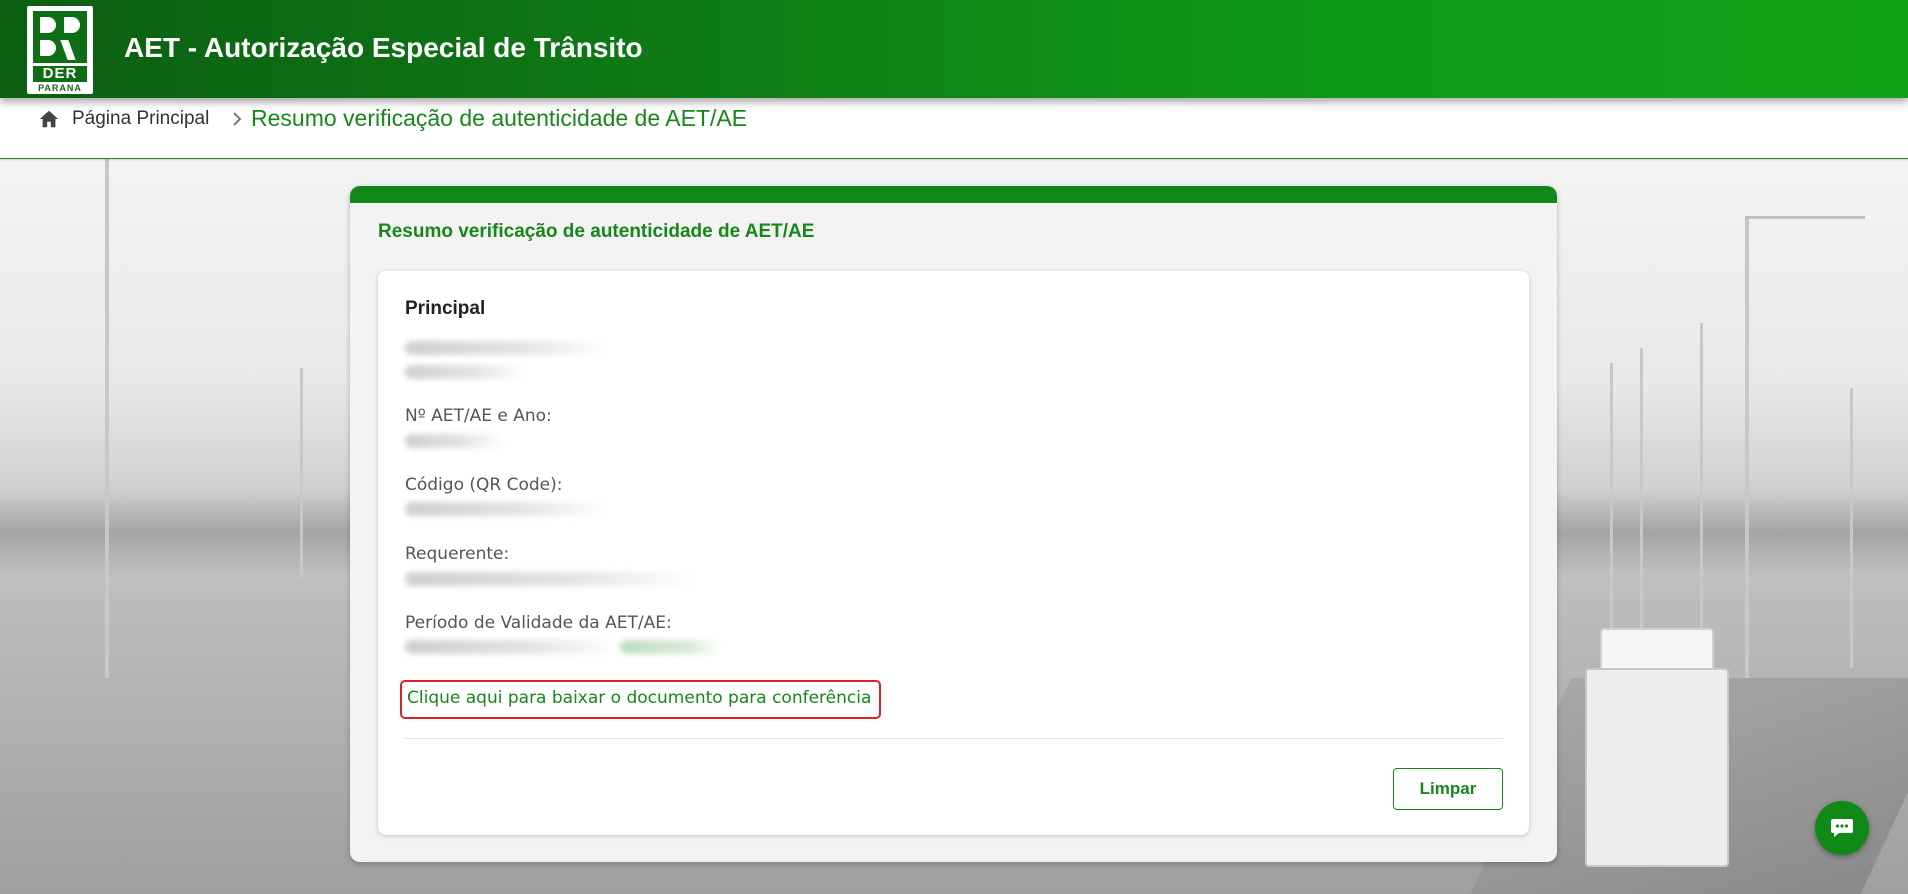 The width and height of the screenshot is (1908, 894). I want to click on logo-parana-text: PARANA, so click(60, 88).